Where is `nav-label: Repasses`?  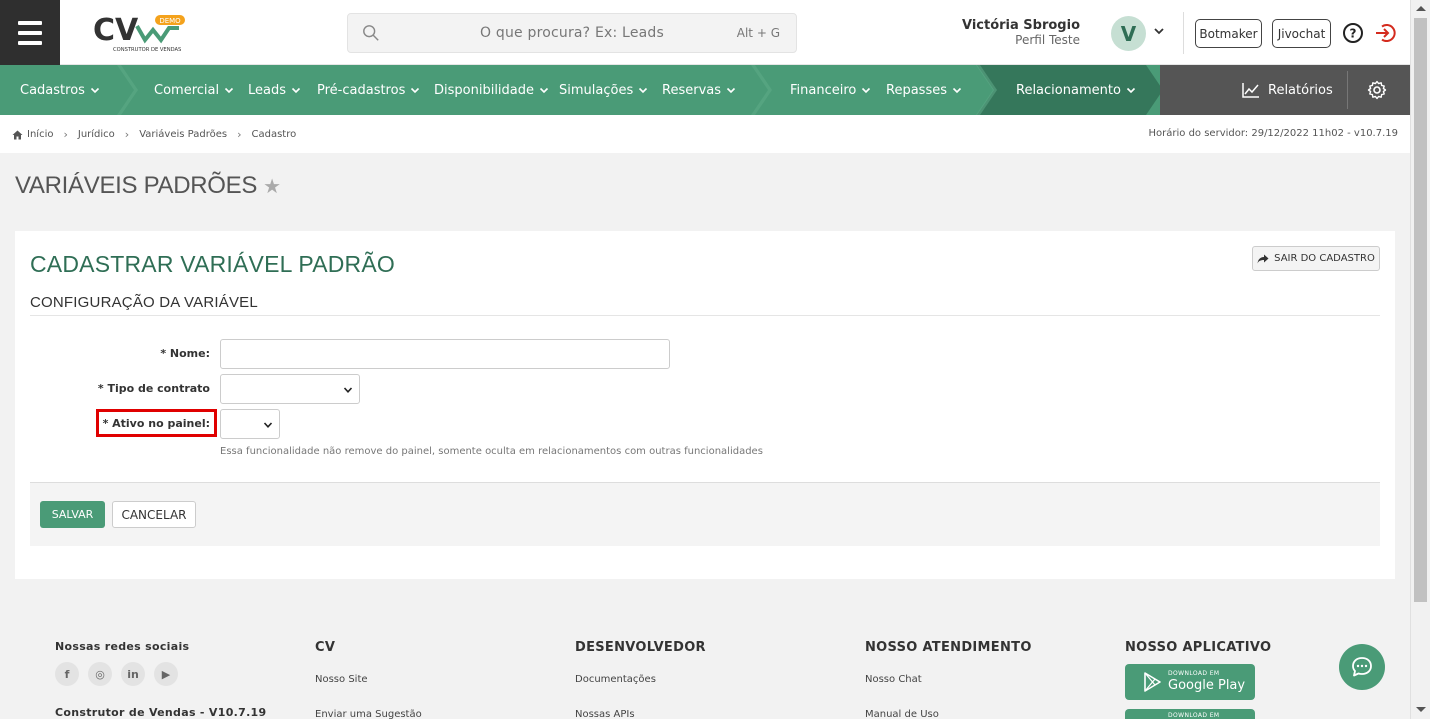
nav-label: Repasses is located at coordinates (916, 90).